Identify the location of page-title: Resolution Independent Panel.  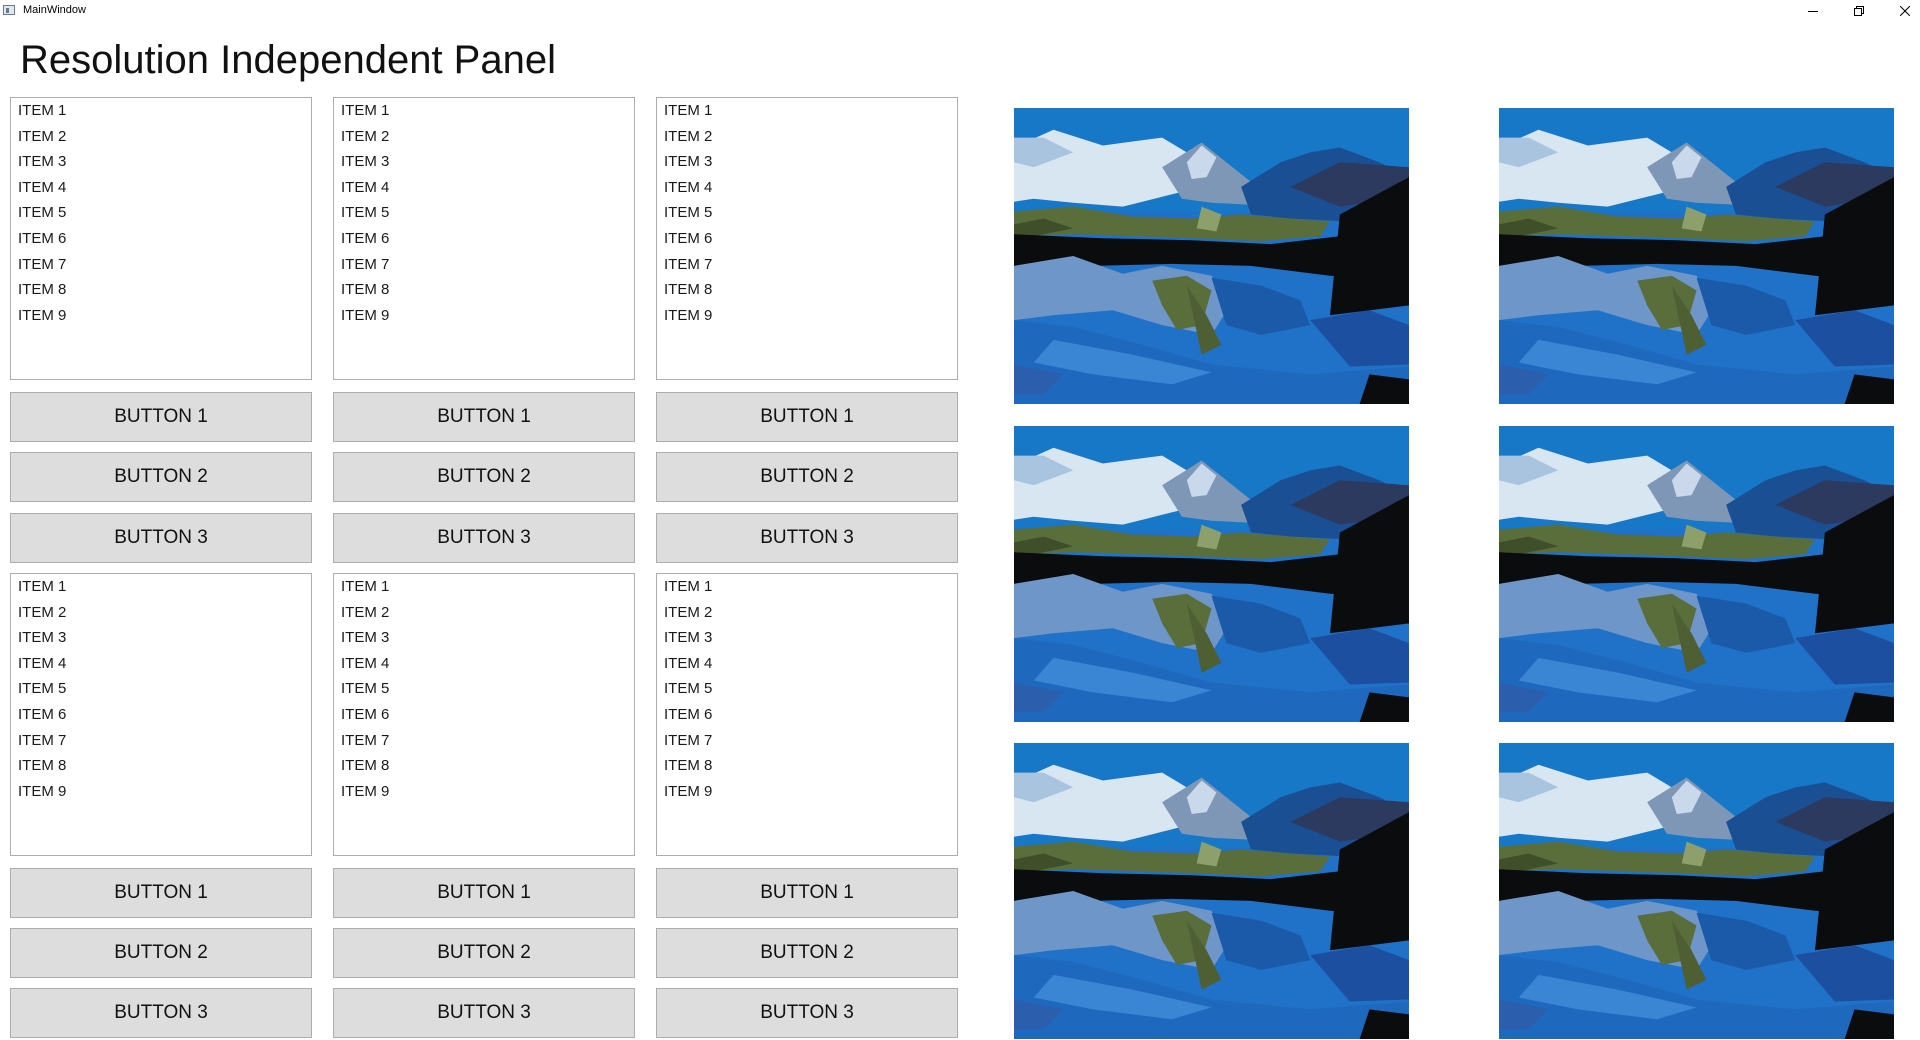
(288, 60).